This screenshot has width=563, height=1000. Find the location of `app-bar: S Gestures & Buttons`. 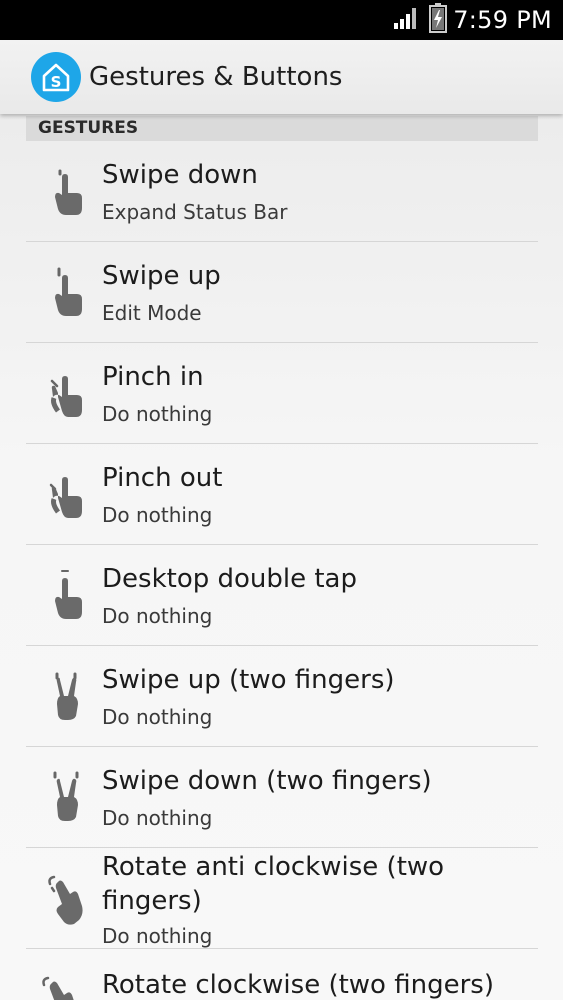

app-bar: S Gestures & Buttons is located at coordinates (281, 77).